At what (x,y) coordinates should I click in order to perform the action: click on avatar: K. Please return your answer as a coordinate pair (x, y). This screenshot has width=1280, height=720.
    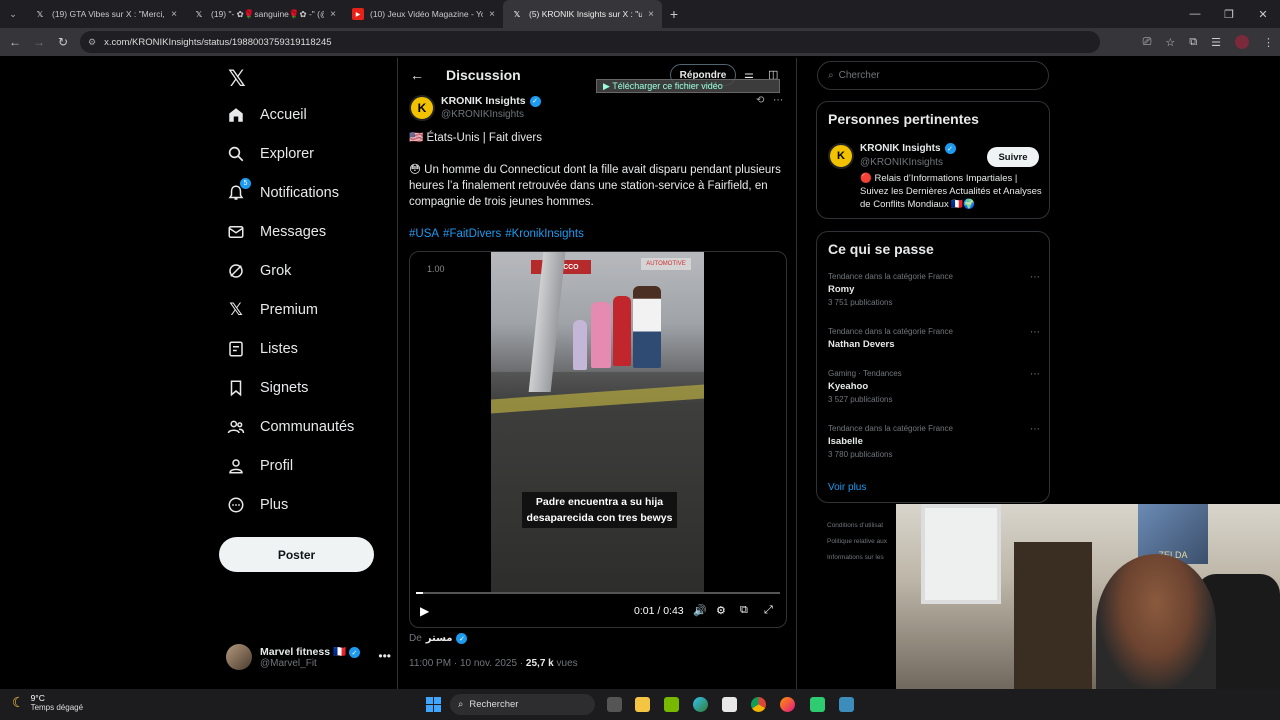
    Looking at the image, I should click on (841, 156).